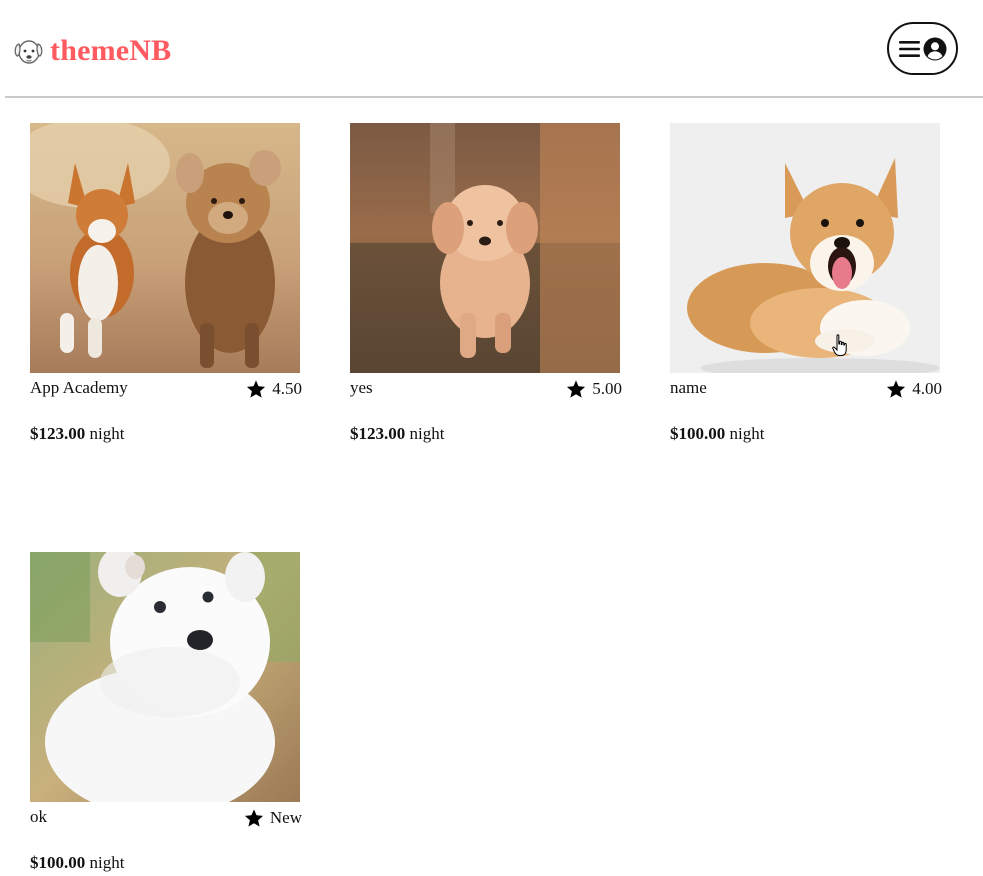 The height and width of the screenshot is (876, 983). What do you see at coordinates (922, 48) in the screenshot?
I see `user-menu-button` at bounding box center [922, 48].